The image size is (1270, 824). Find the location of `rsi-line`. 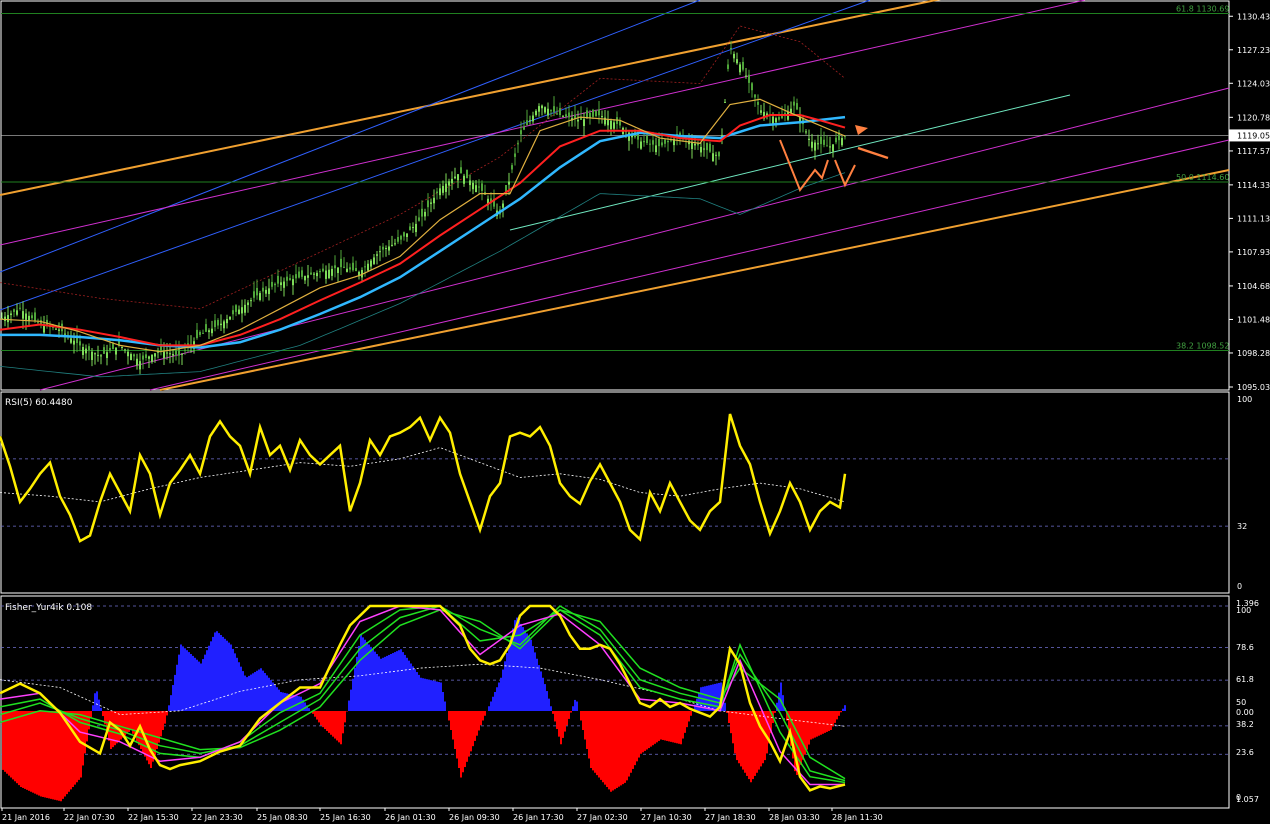

rsi-line is located at coordinates (423, 478).